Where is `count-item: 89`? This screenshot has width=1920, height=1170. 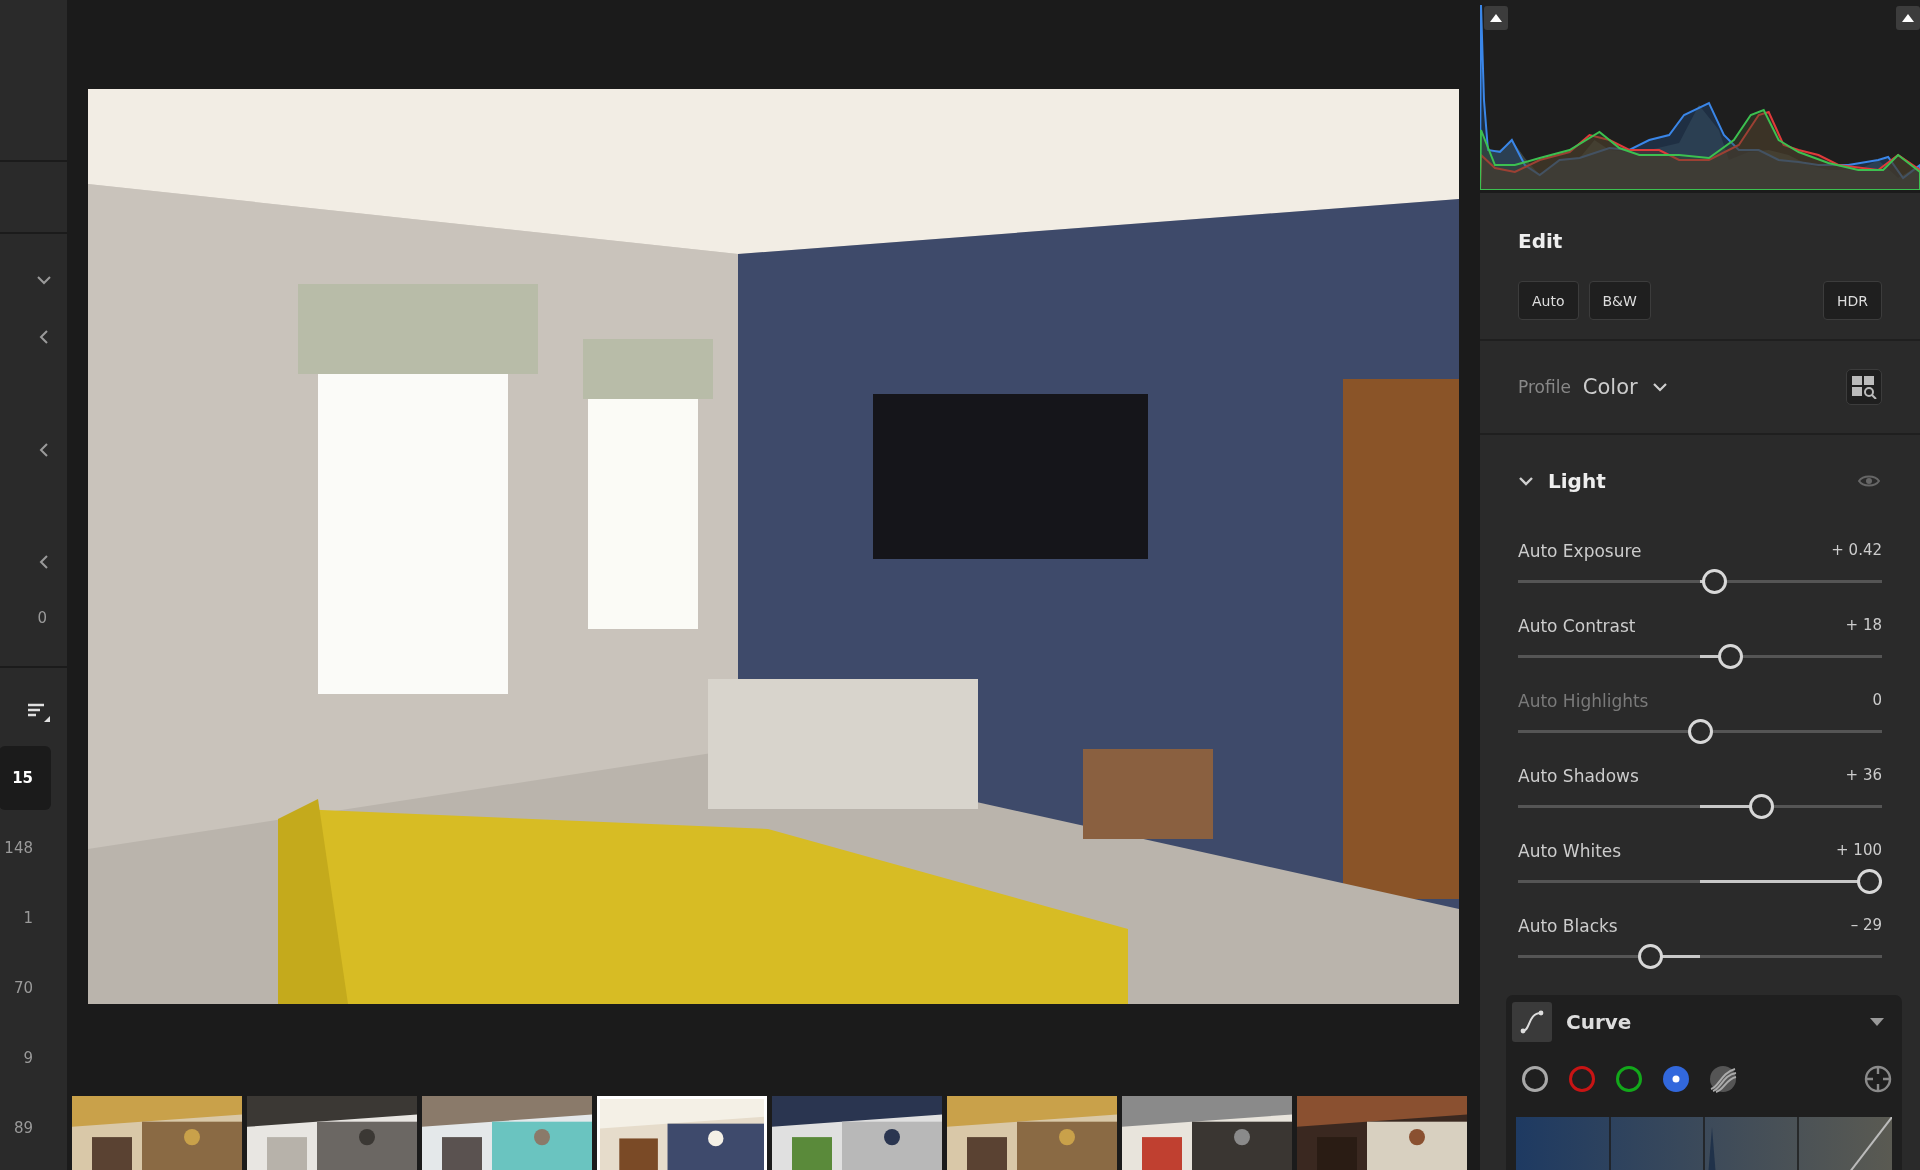 count-item: 89 is located at coordinates (25, 1128).